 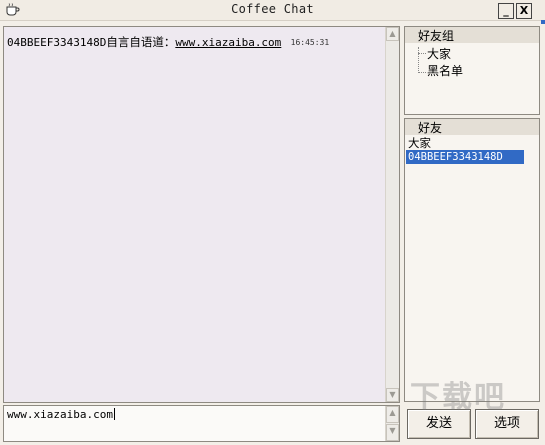 What do you see at coordinates (310, 42) in the screenshot?
I see `message-time: 16:45:31` at bounding box center [310, 42].